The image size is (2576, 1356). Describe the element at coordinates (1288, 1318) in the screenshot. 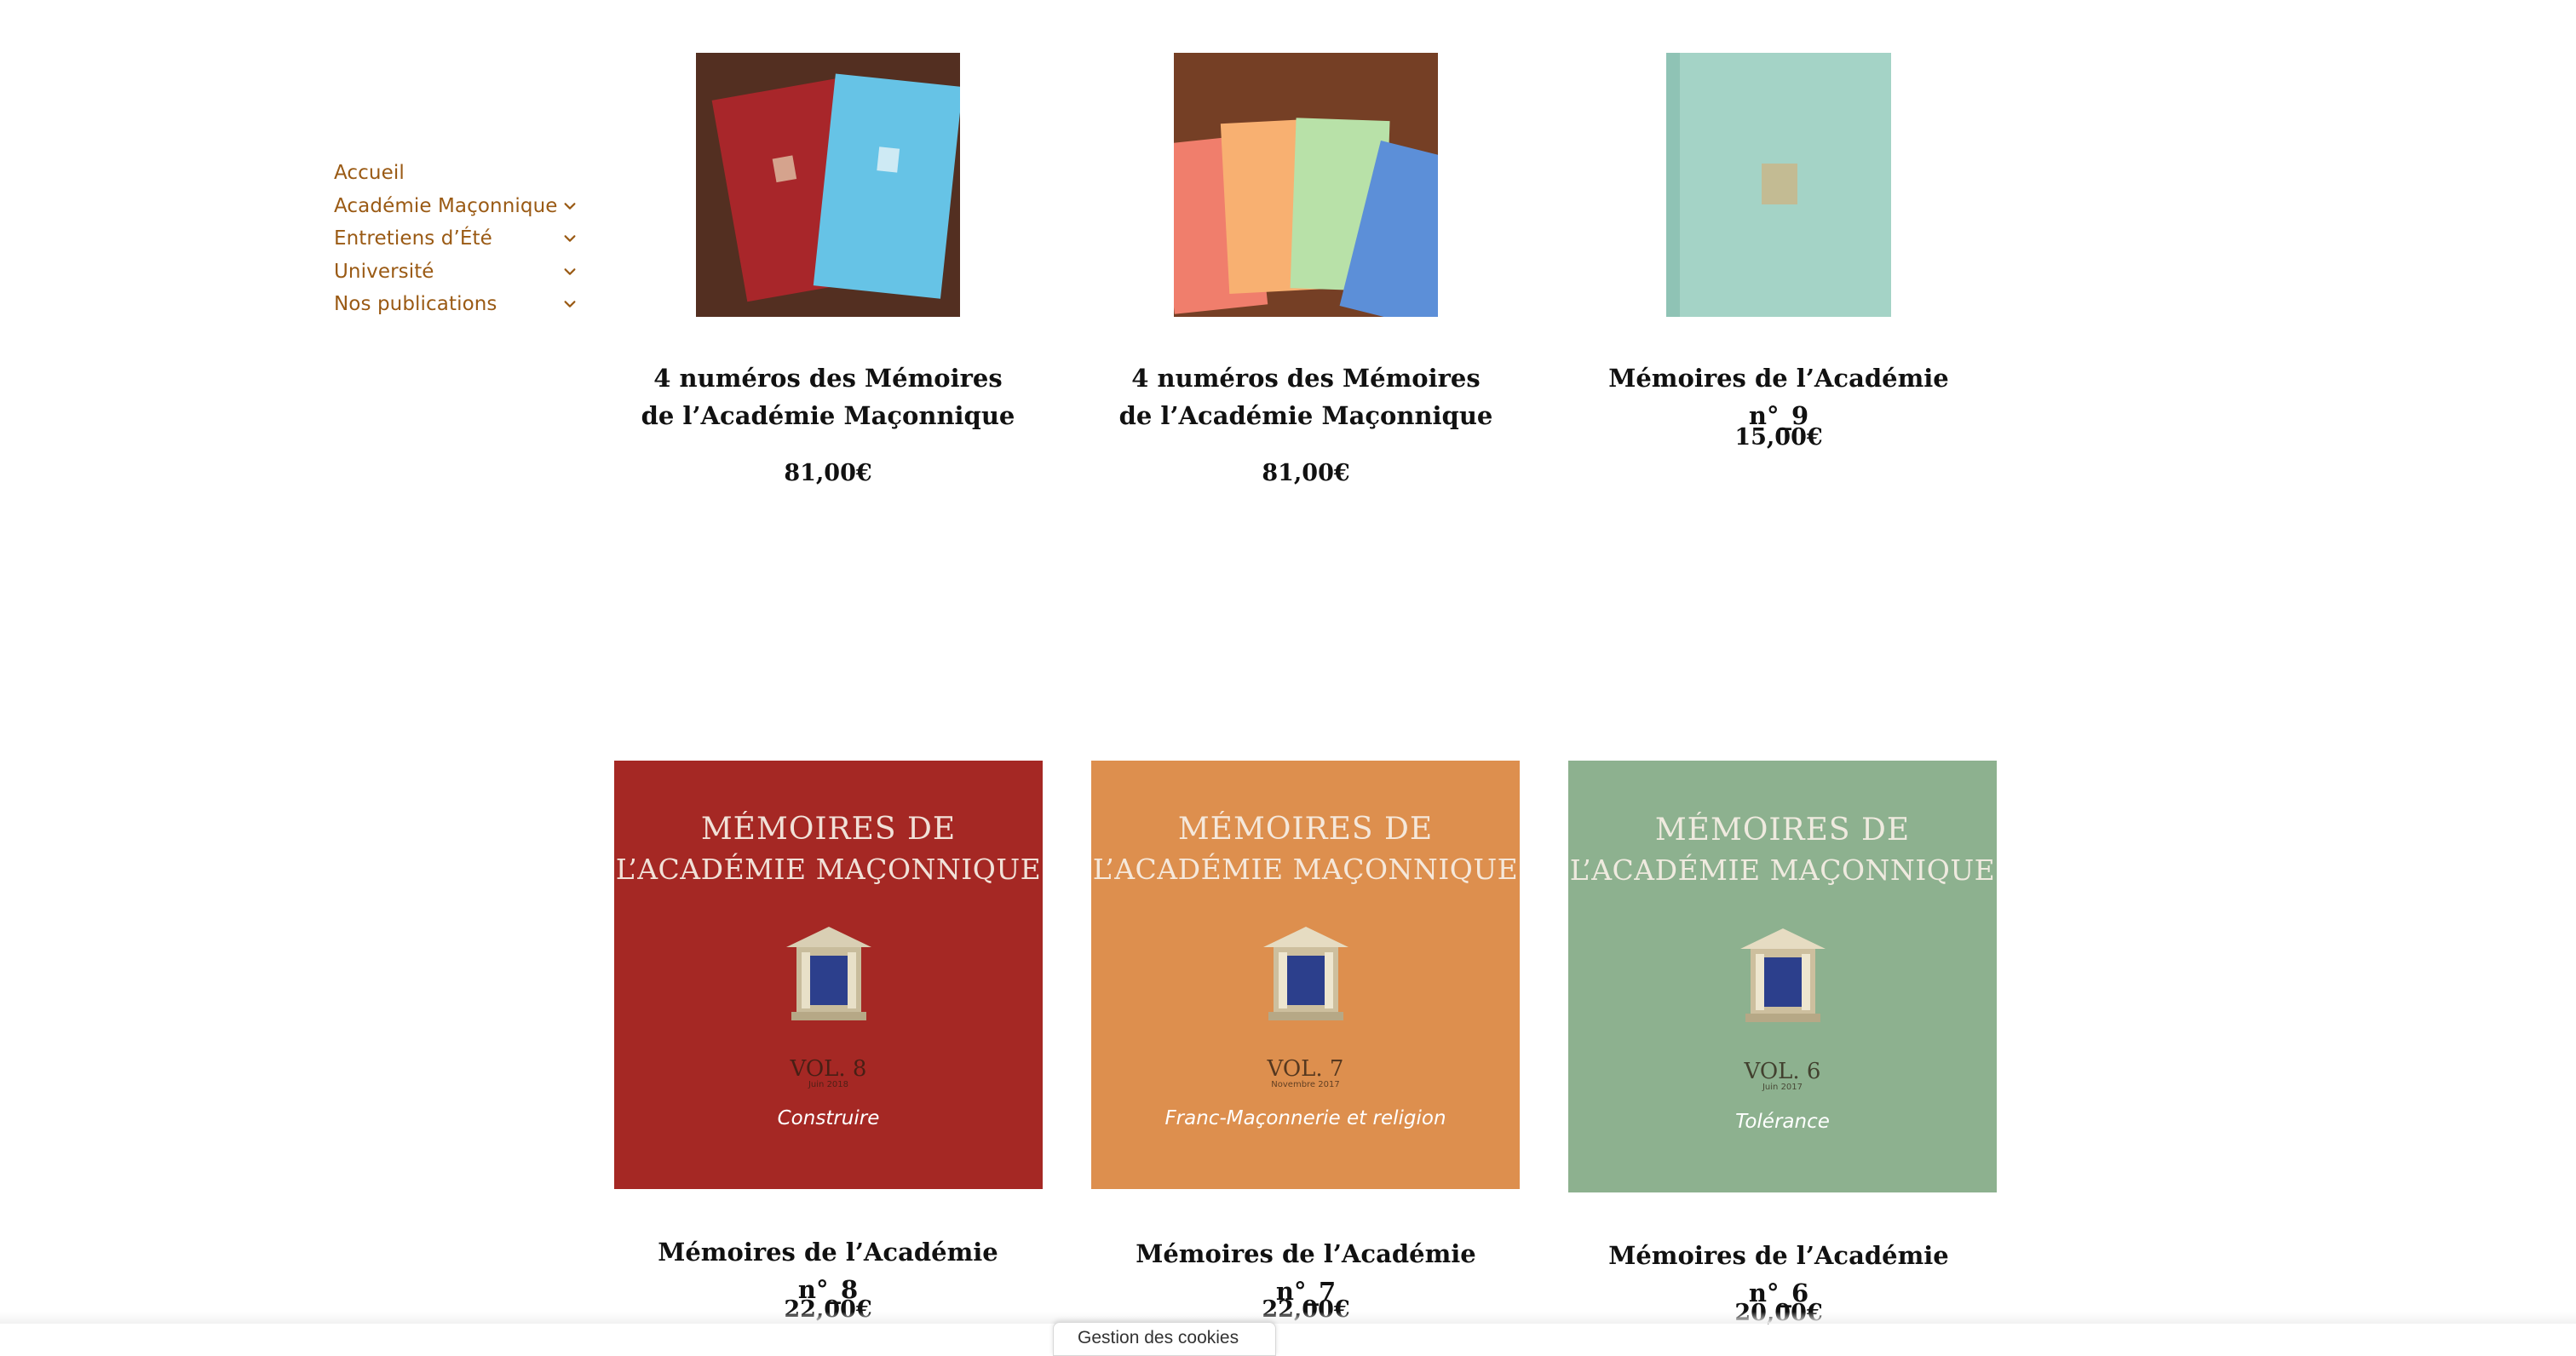

I see `bottom-edge-shadow` at that location.